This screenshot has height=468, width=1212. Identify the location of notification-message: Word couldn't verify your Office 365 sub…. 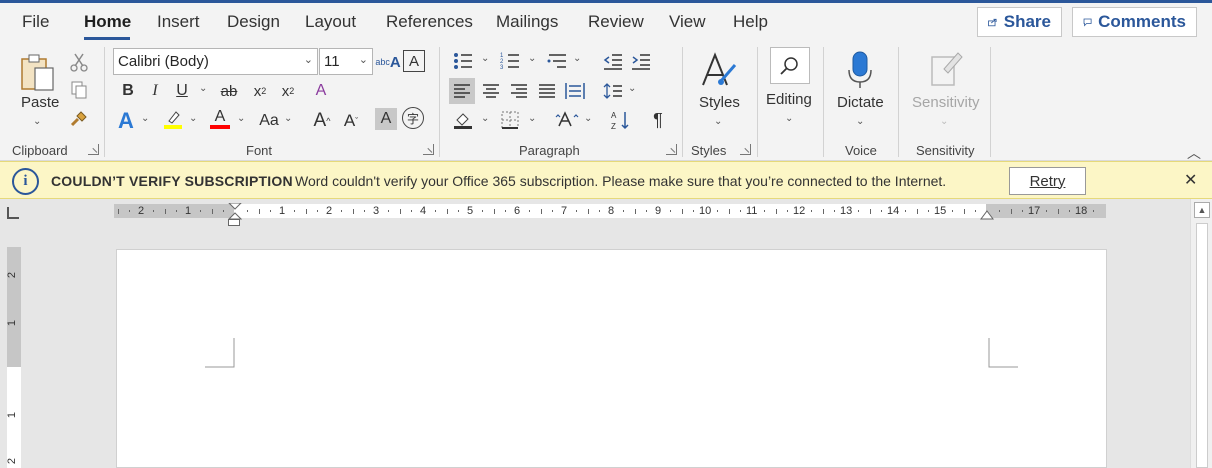
(621, 181).